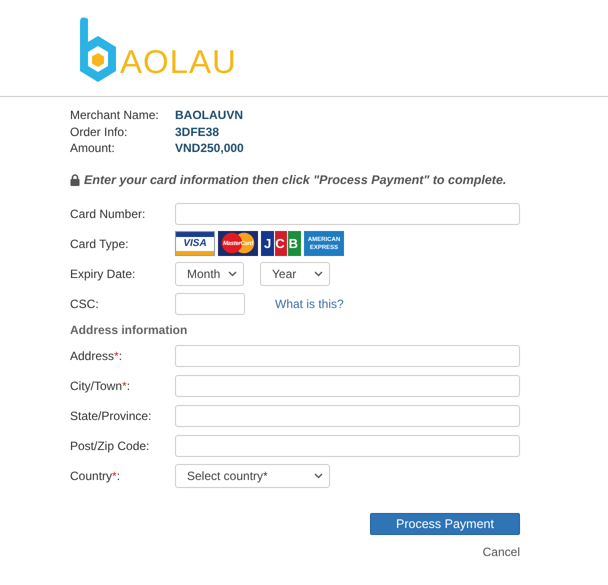 This screenshot has height=585, width=608. What do you see at coordinates (178, 61) in the screenshot?
I see `logo-text: AOLAU` at bounding box center [178, 61].